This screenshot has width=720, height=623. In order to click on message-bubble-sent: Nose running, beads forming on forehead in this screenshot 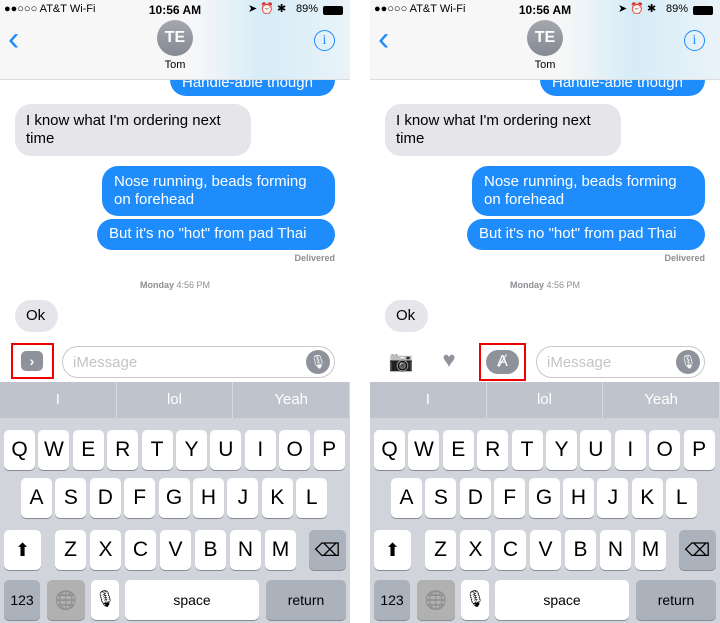, I will do `click(218, 191)`.